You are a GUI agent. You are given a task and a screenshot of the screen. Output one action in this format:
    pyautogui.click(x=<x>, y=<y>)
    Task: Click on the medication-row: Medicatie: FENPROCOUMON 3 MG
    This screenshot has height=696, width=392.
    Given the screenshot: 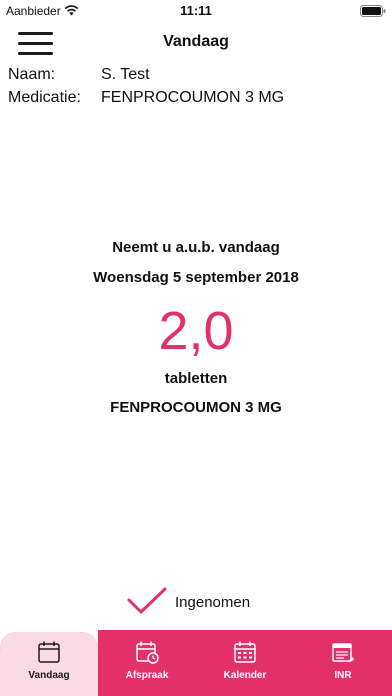 What is the action you would take?
    pyautogui.click(x=198, y=100)
    